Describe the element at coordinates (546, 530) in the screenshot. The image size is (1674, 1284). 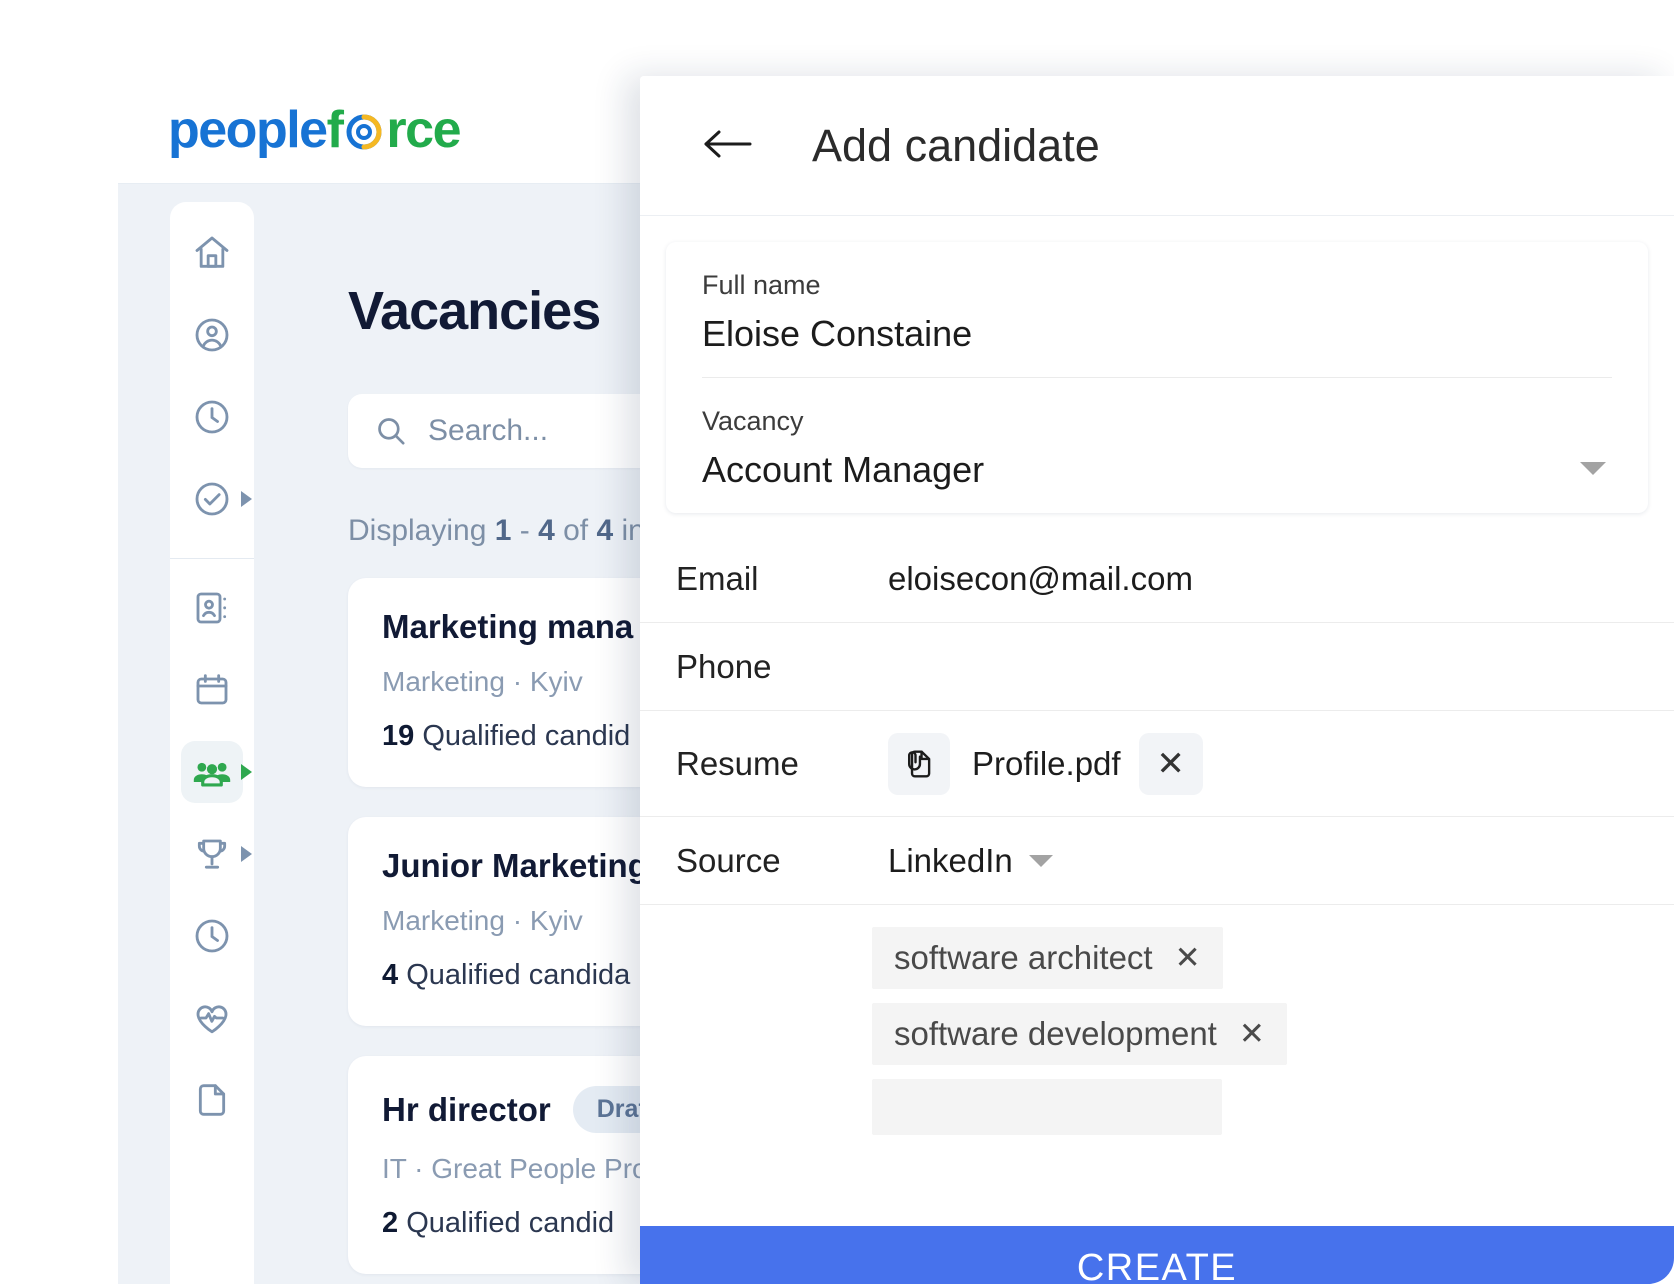
I see `displaying-to: 4` at that location.